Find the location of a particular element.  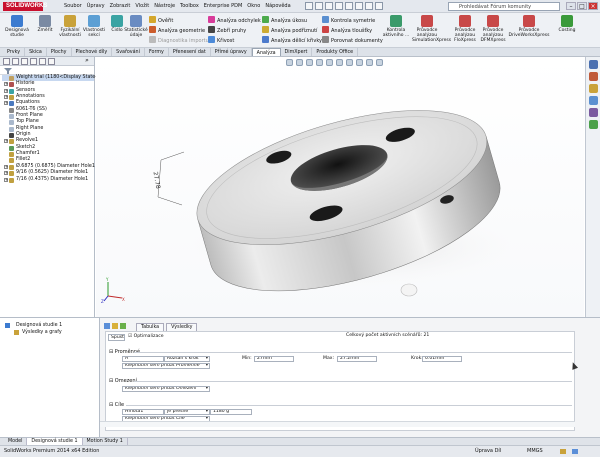

menu-item: Toolbox is located at coordinates (189, 6).